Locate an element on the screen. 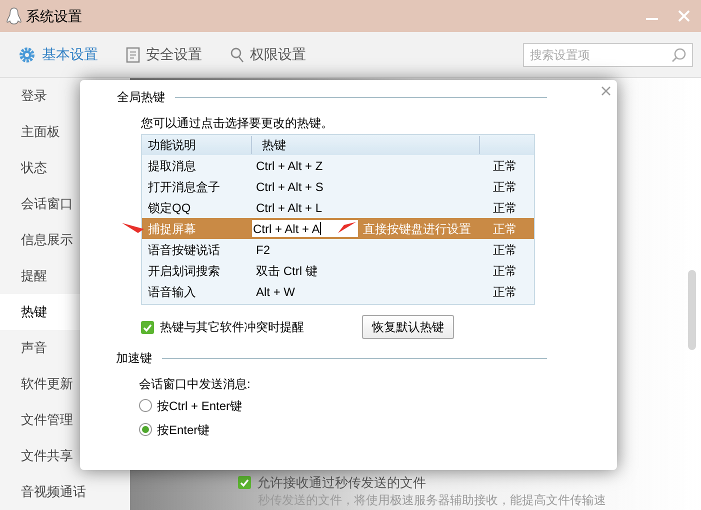  settings-tab: 基本设置 is located at coordinates (58, 54).